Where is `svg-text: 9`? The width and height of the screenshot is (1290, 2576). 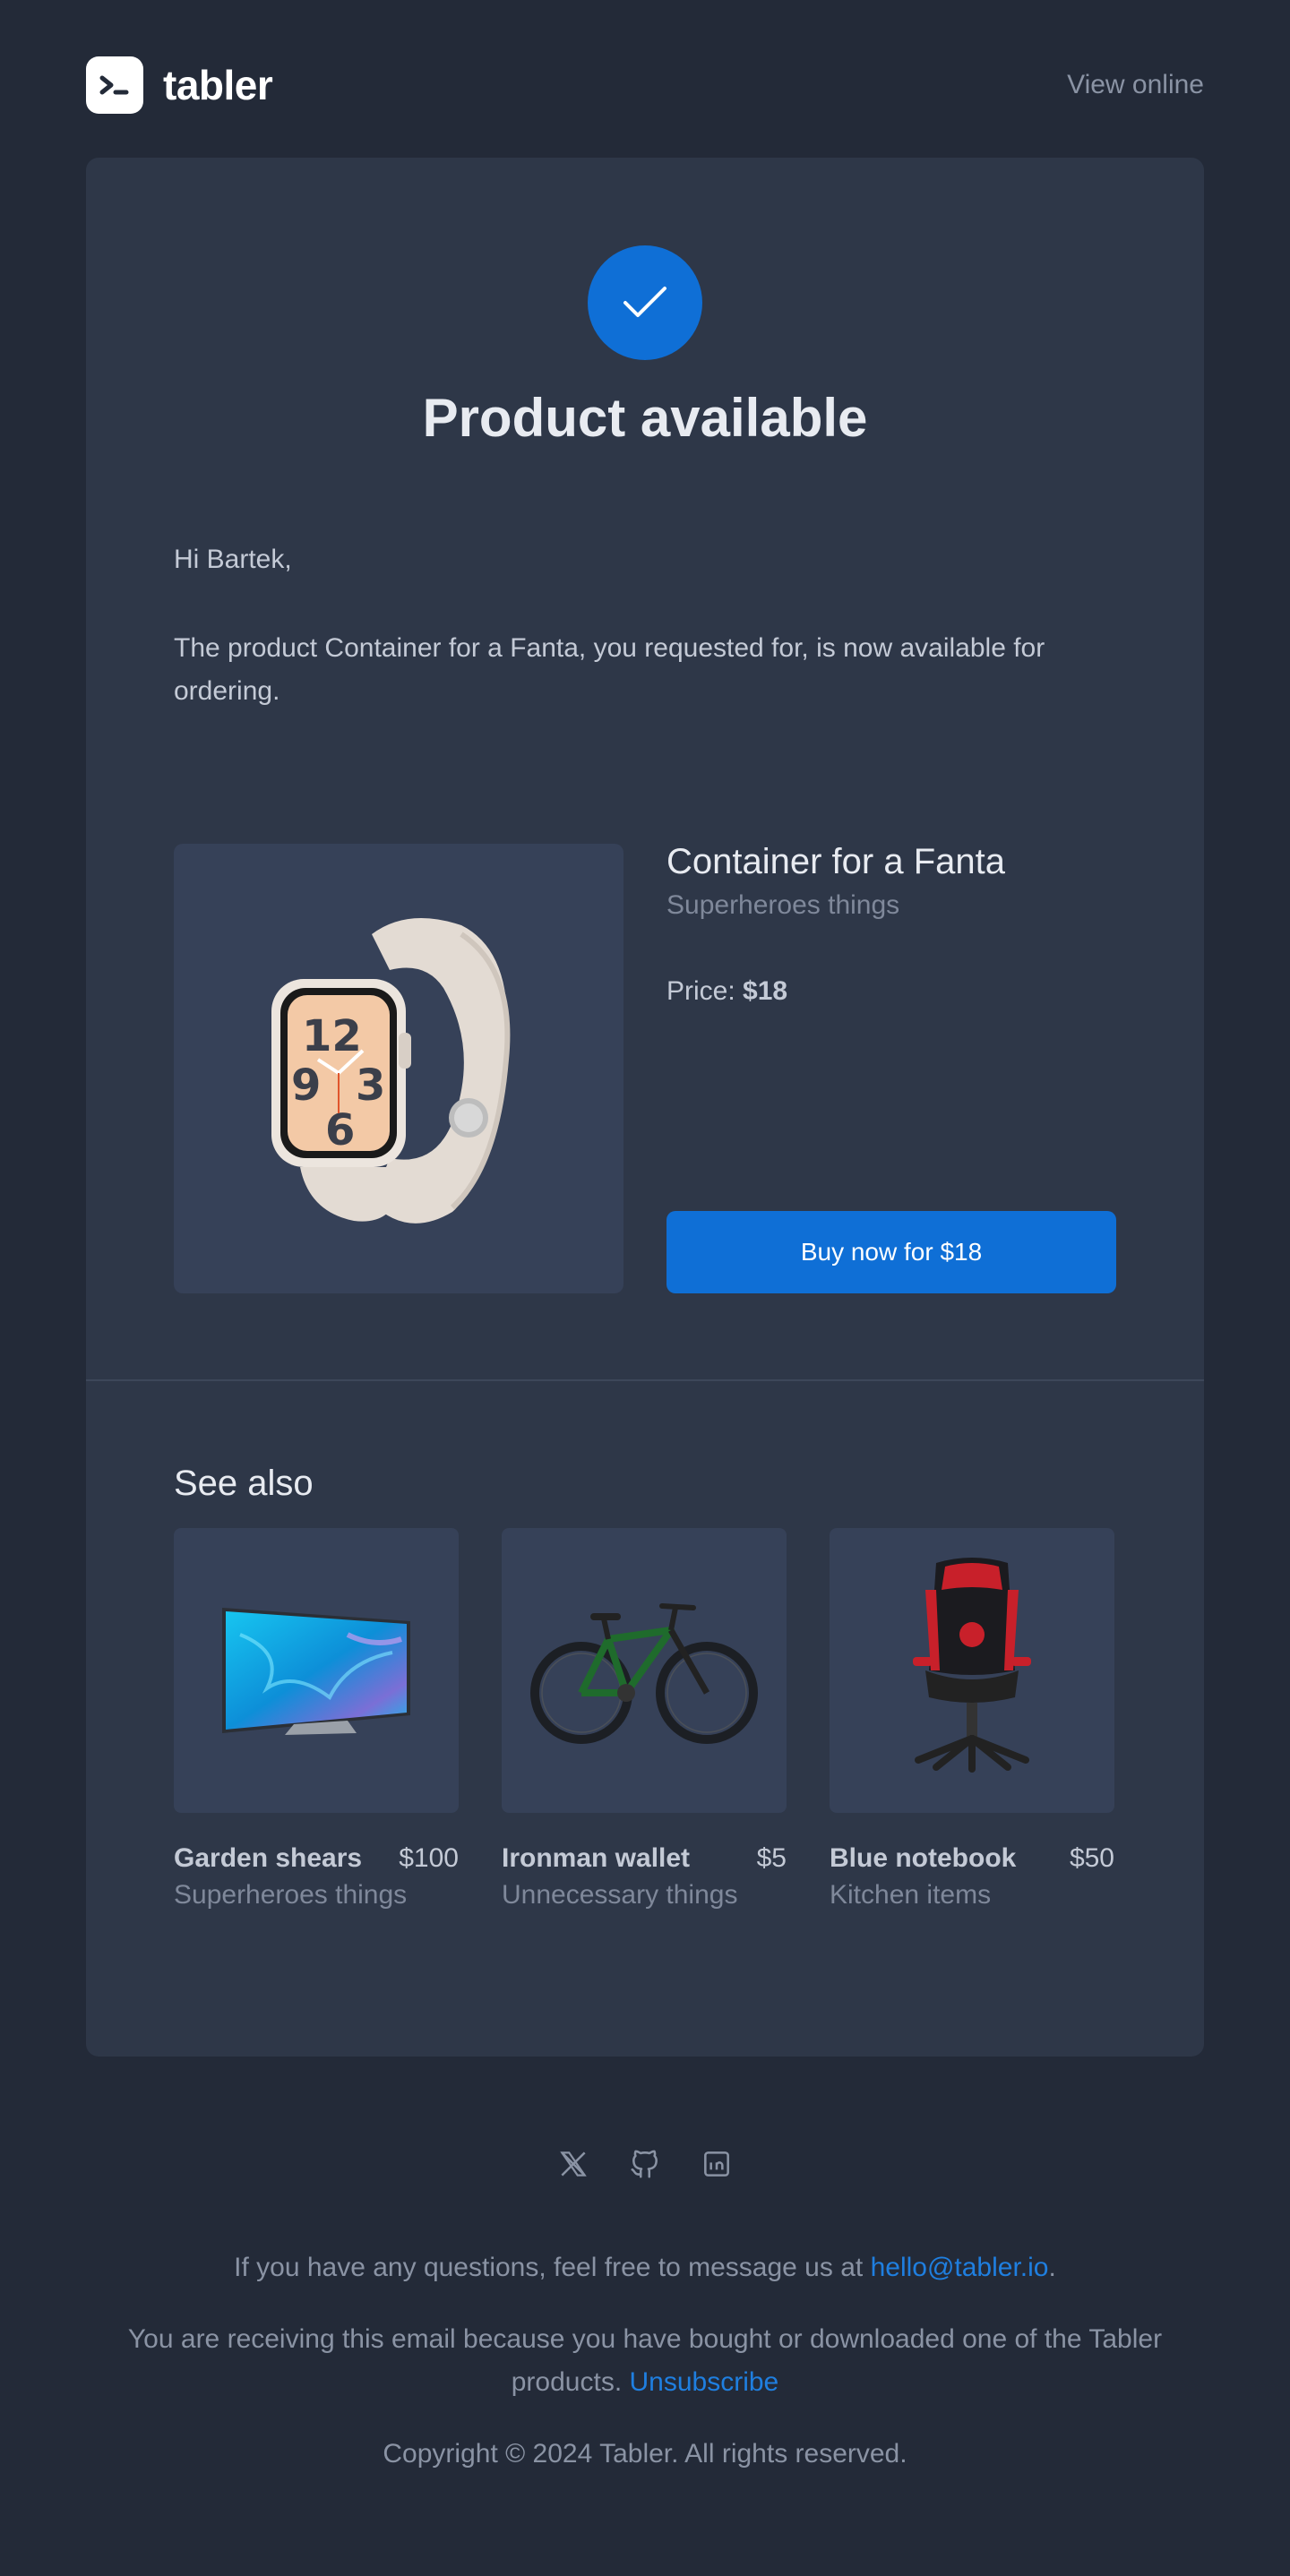
svg-text: 9 is located at coordinates (306, 1085).